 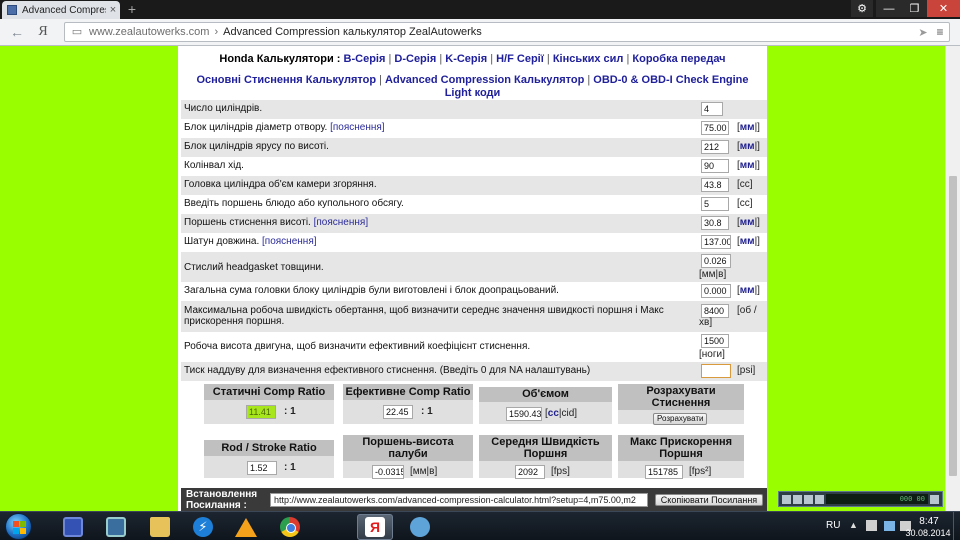 What do you see at coordinates (748, 223) in the screenshot?
I see `compression-height-unit: [мм|]` at bounding box center [748, 223].